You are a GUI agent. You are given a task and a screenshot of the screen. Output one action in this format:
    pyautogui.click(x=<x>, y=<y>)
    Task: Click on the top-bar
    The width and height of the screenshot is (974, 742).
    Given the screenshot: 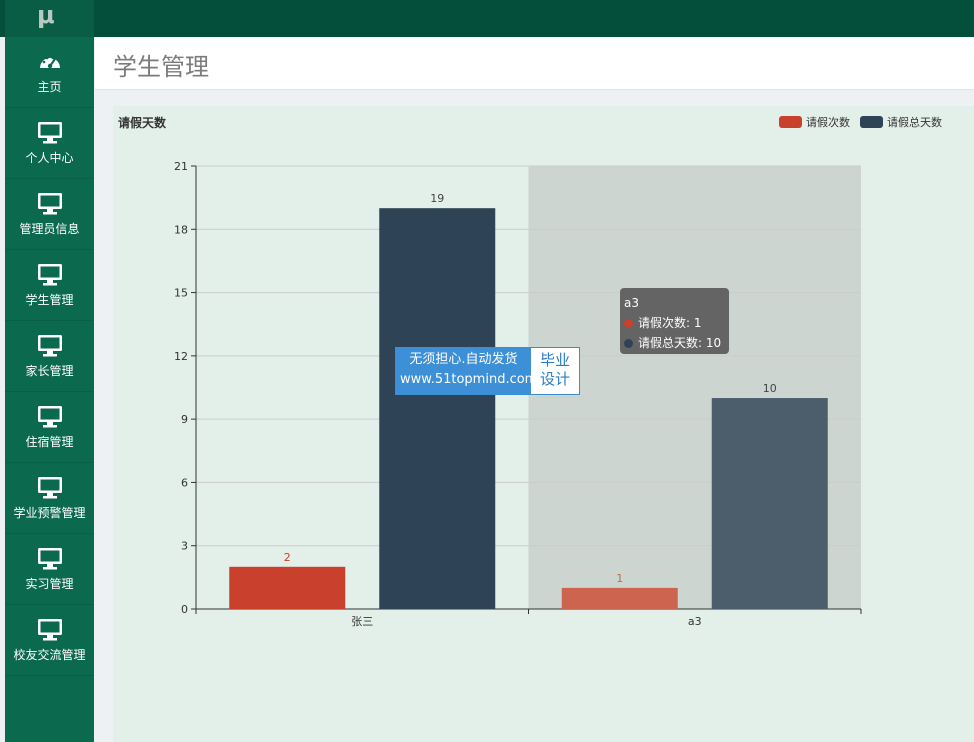 What is the action you would take?
    pyautogui.click(x=487, y=18)
    